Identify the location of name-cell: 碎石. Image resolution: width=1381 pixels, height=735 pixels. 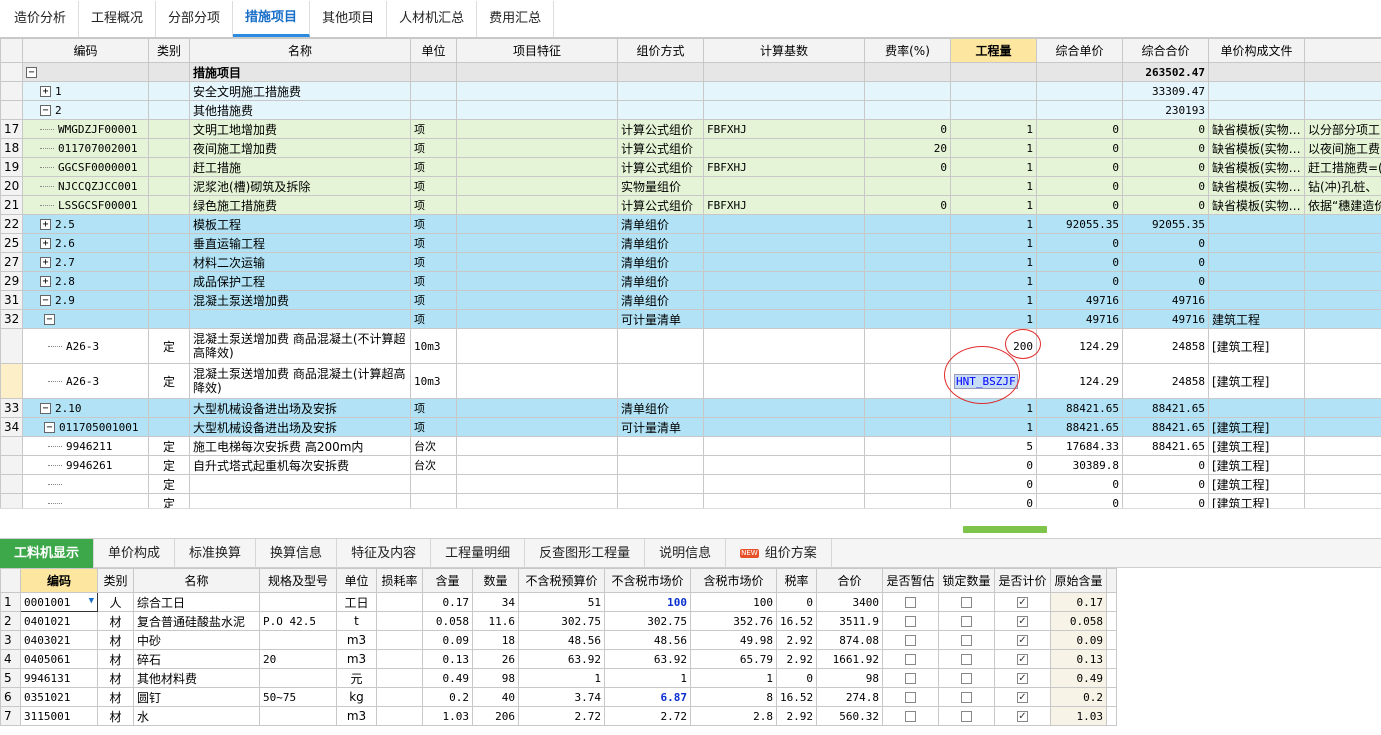
(196, 659).